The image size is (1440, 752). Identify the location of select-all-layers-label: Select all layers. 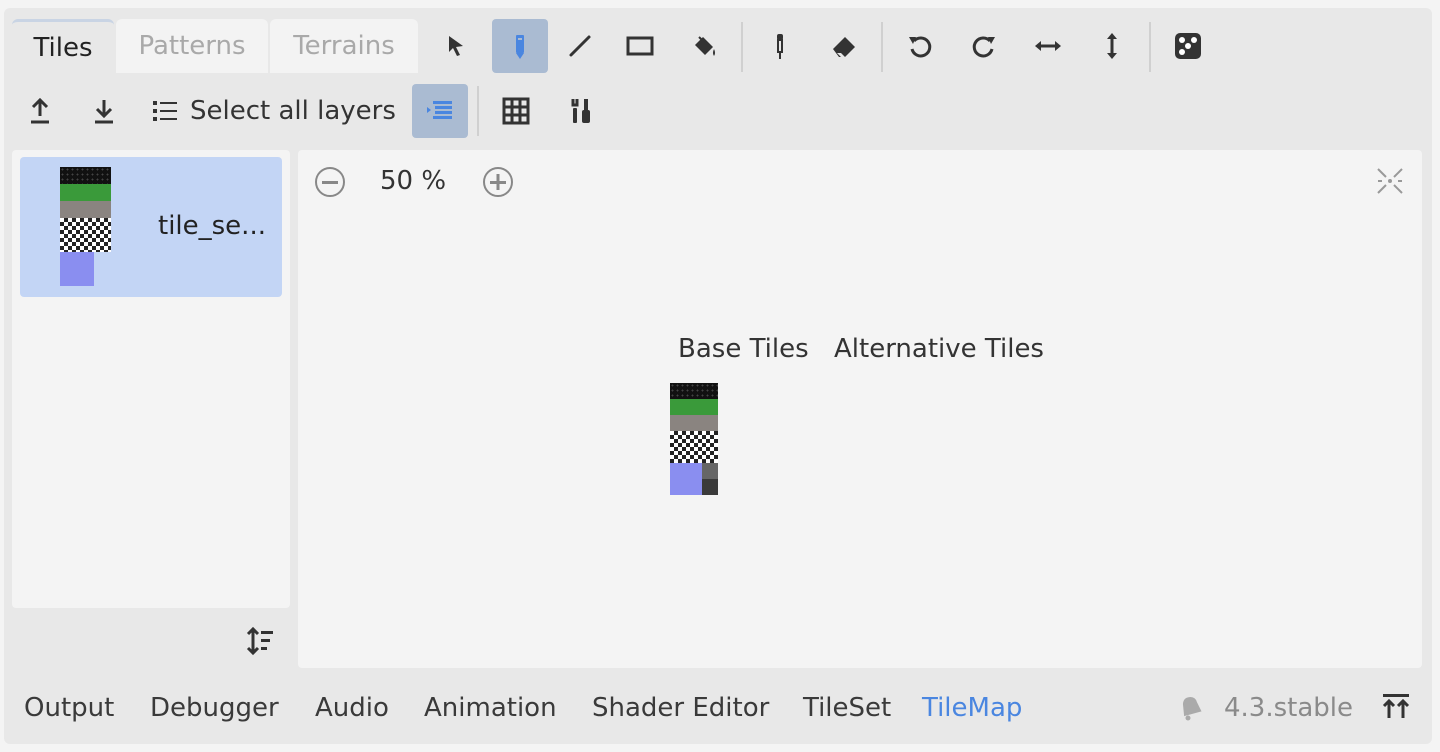
(293, 111).